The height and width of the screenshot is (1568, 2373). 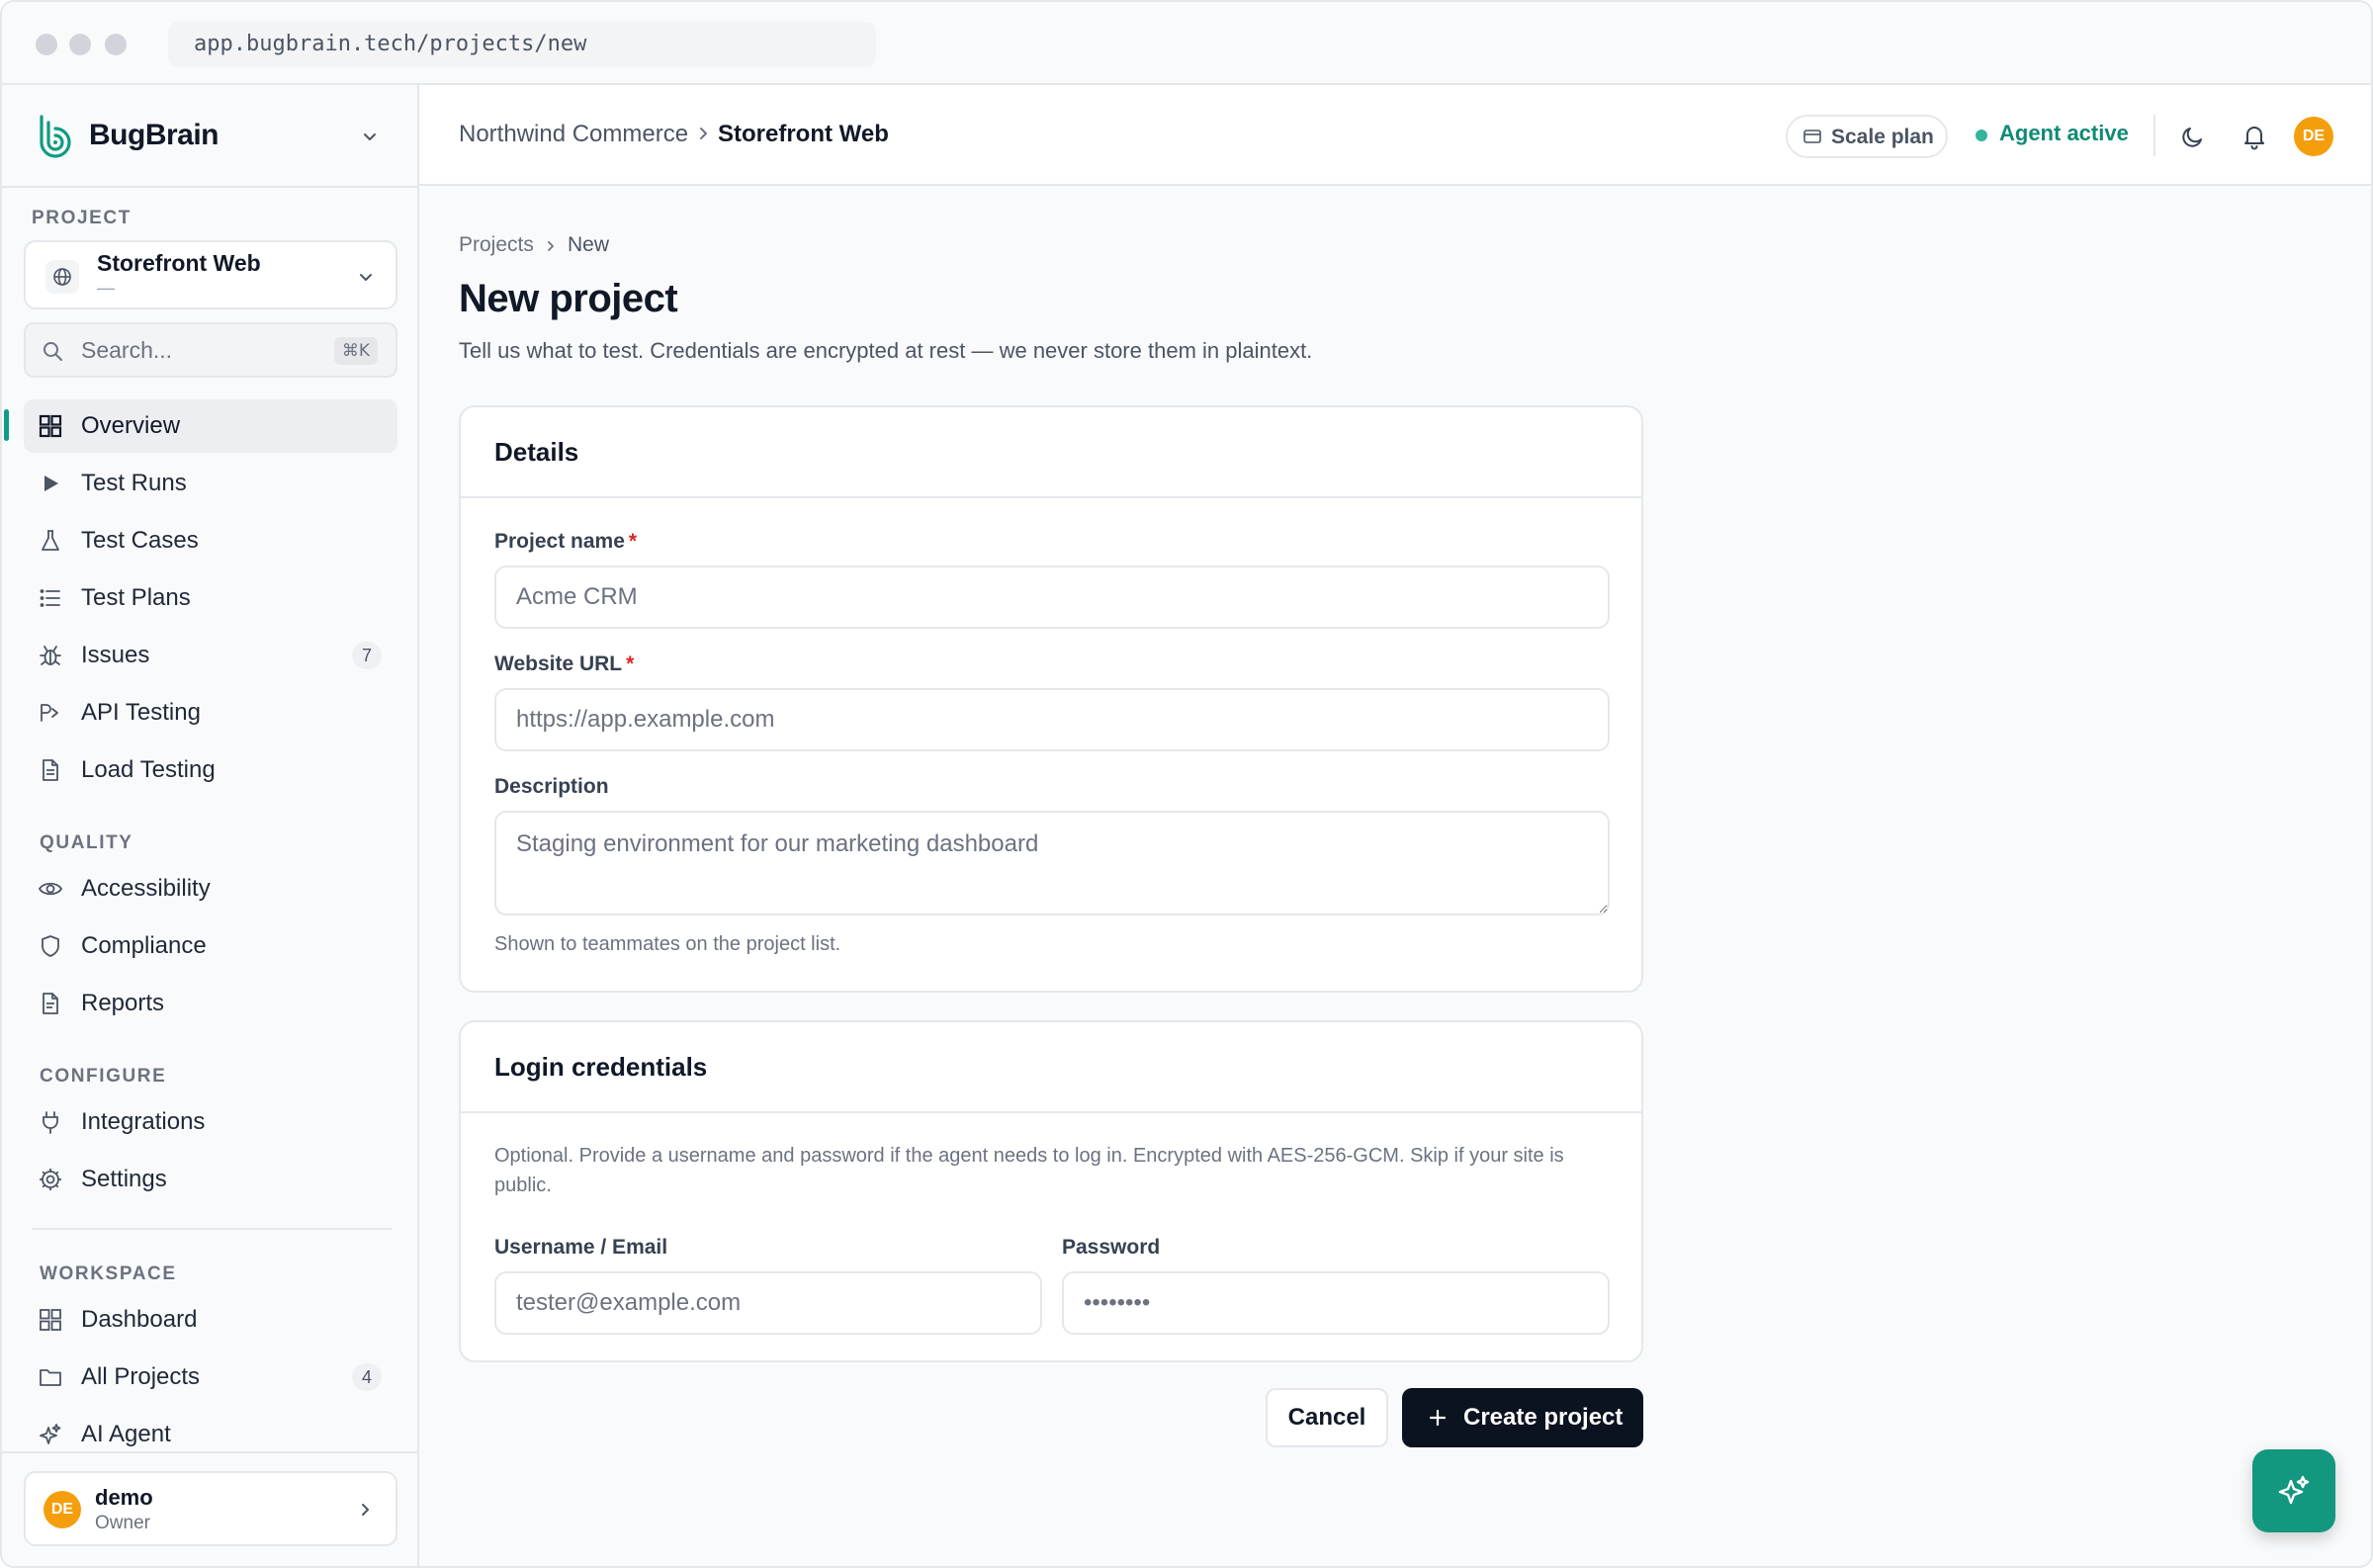 What do you see at coordinates (367, 1377) in the screenshot?
I see `projects-count-badge: 4` at bounding box center [367, 1377].